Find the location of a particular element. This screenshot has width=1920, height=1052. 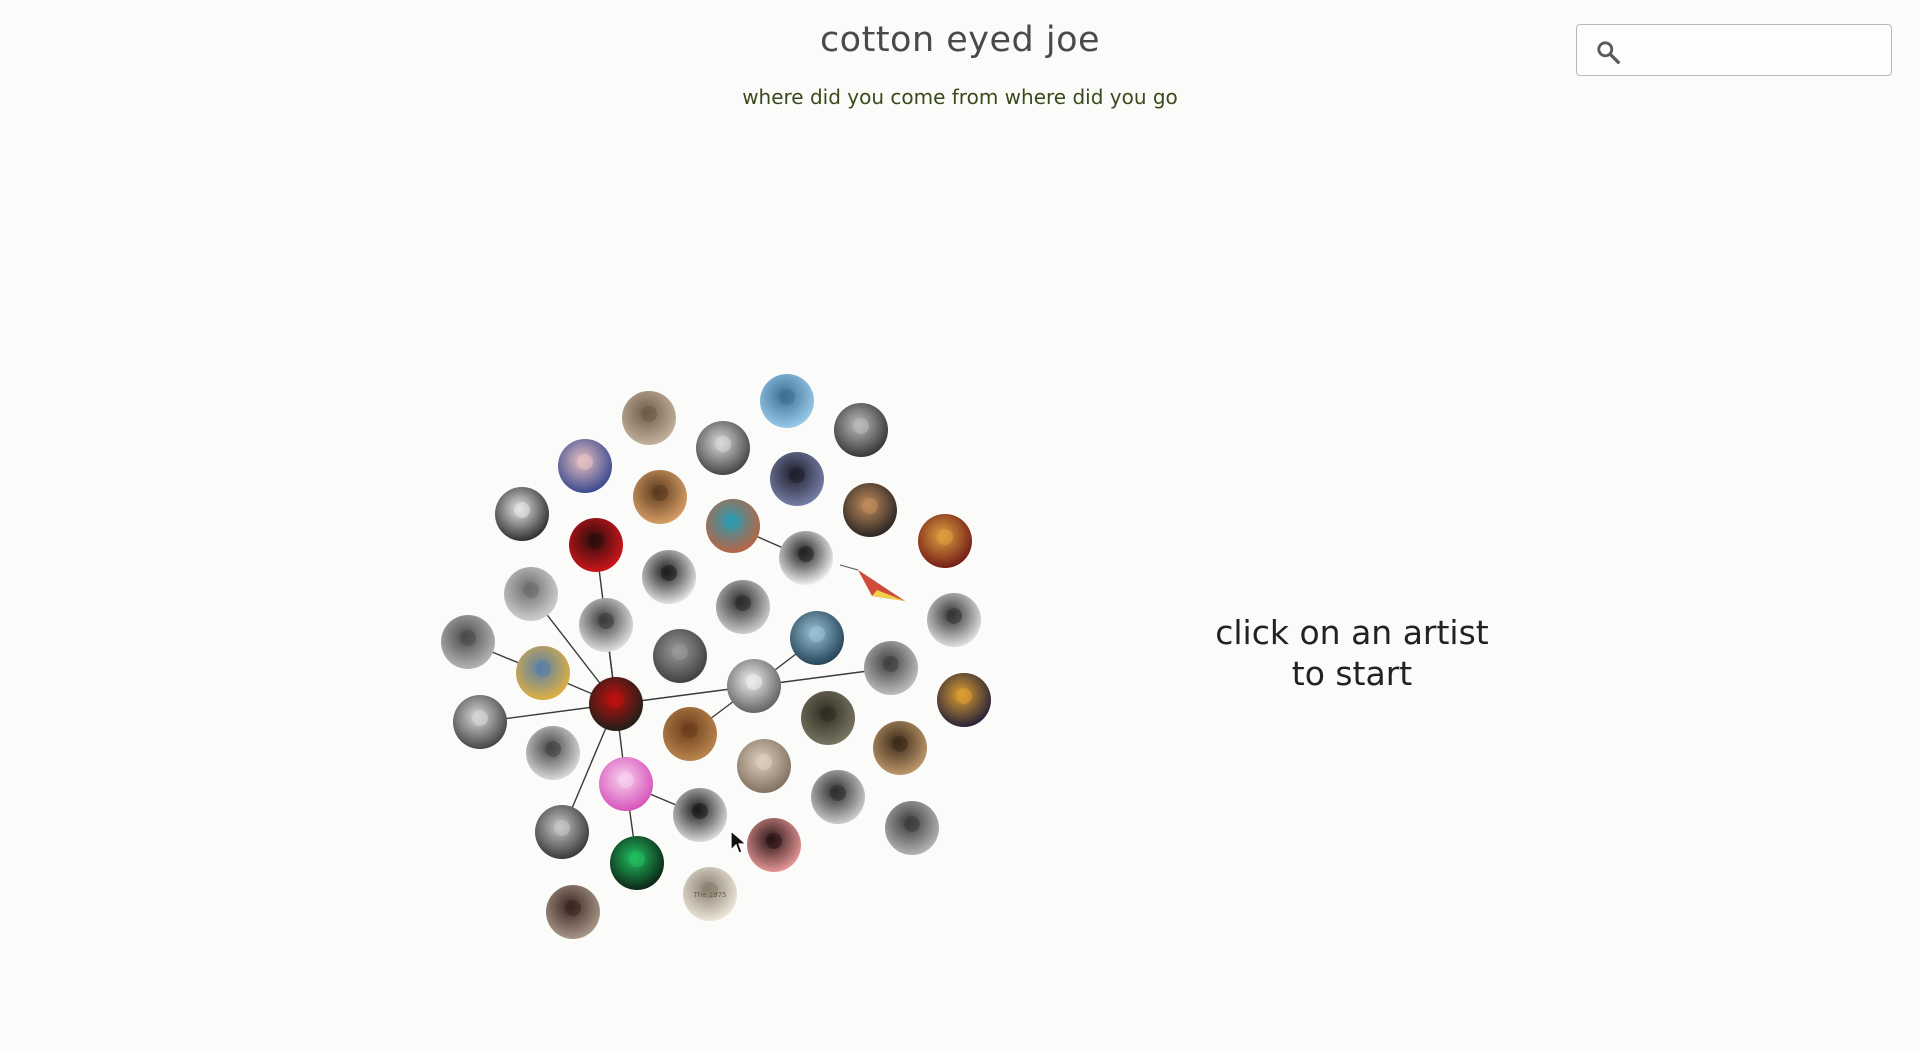

start-hint-line-1: click on an artist is located at coordinates (1352, 632).